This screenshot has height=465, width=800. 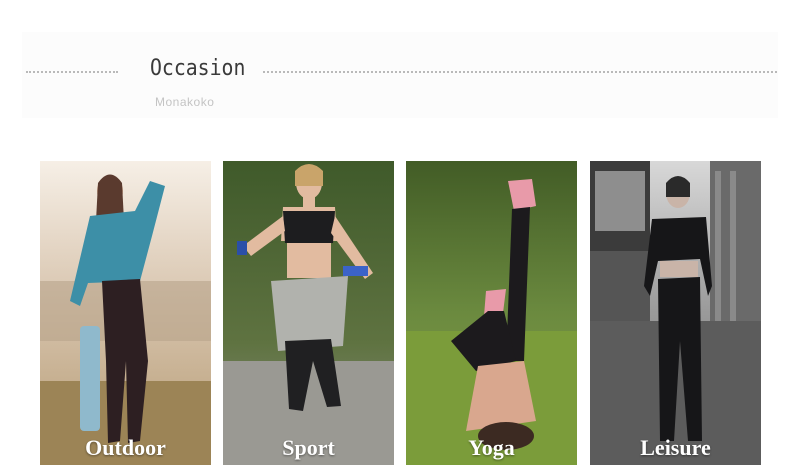 What do you see at coordinates (72, 72) in the screenshot?
I see `divider-left` at bounding box center [72, 72].